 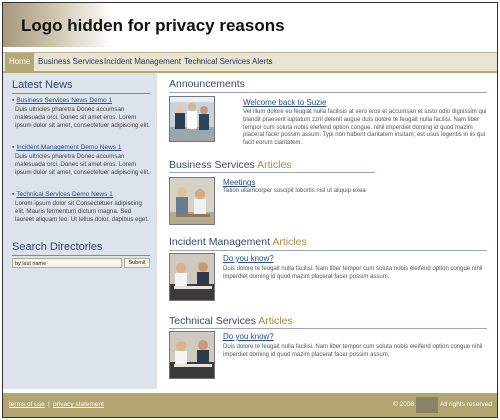 I want to click on news-link: ▪ Incident Management Demo News 1, so click(x=66, y=147).